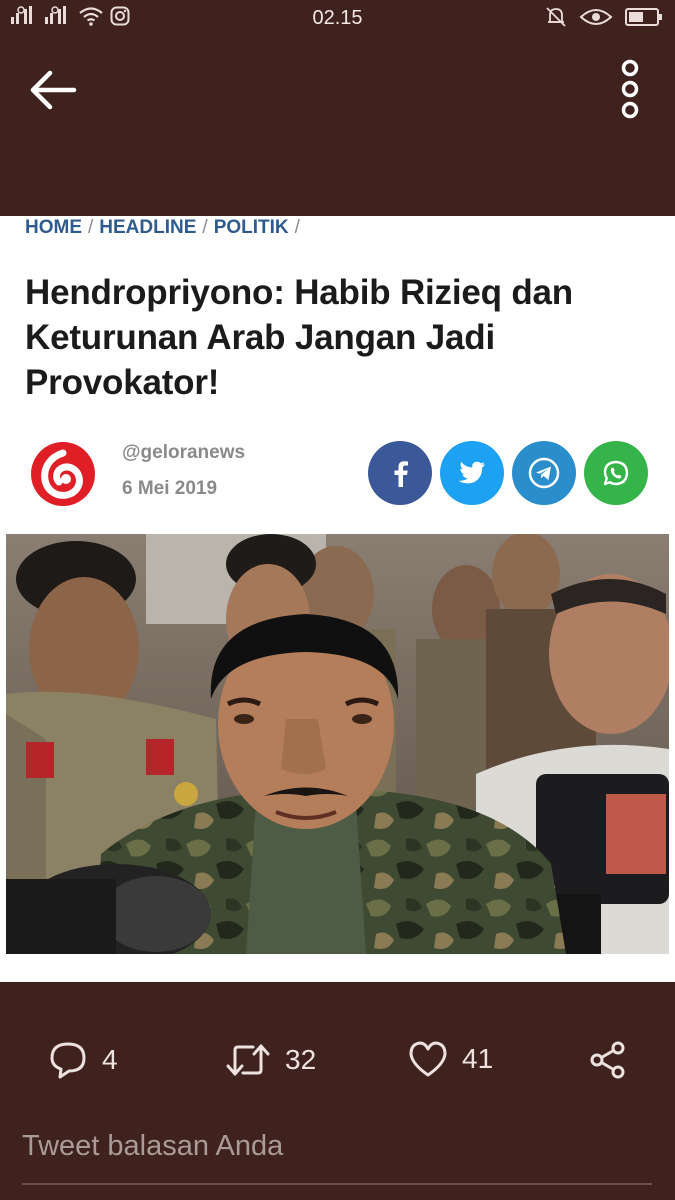  What do you see at coordinates (301, 1059) in the screenshot?
I see `retweet-count: 32` at bounding box center [301, 1059].